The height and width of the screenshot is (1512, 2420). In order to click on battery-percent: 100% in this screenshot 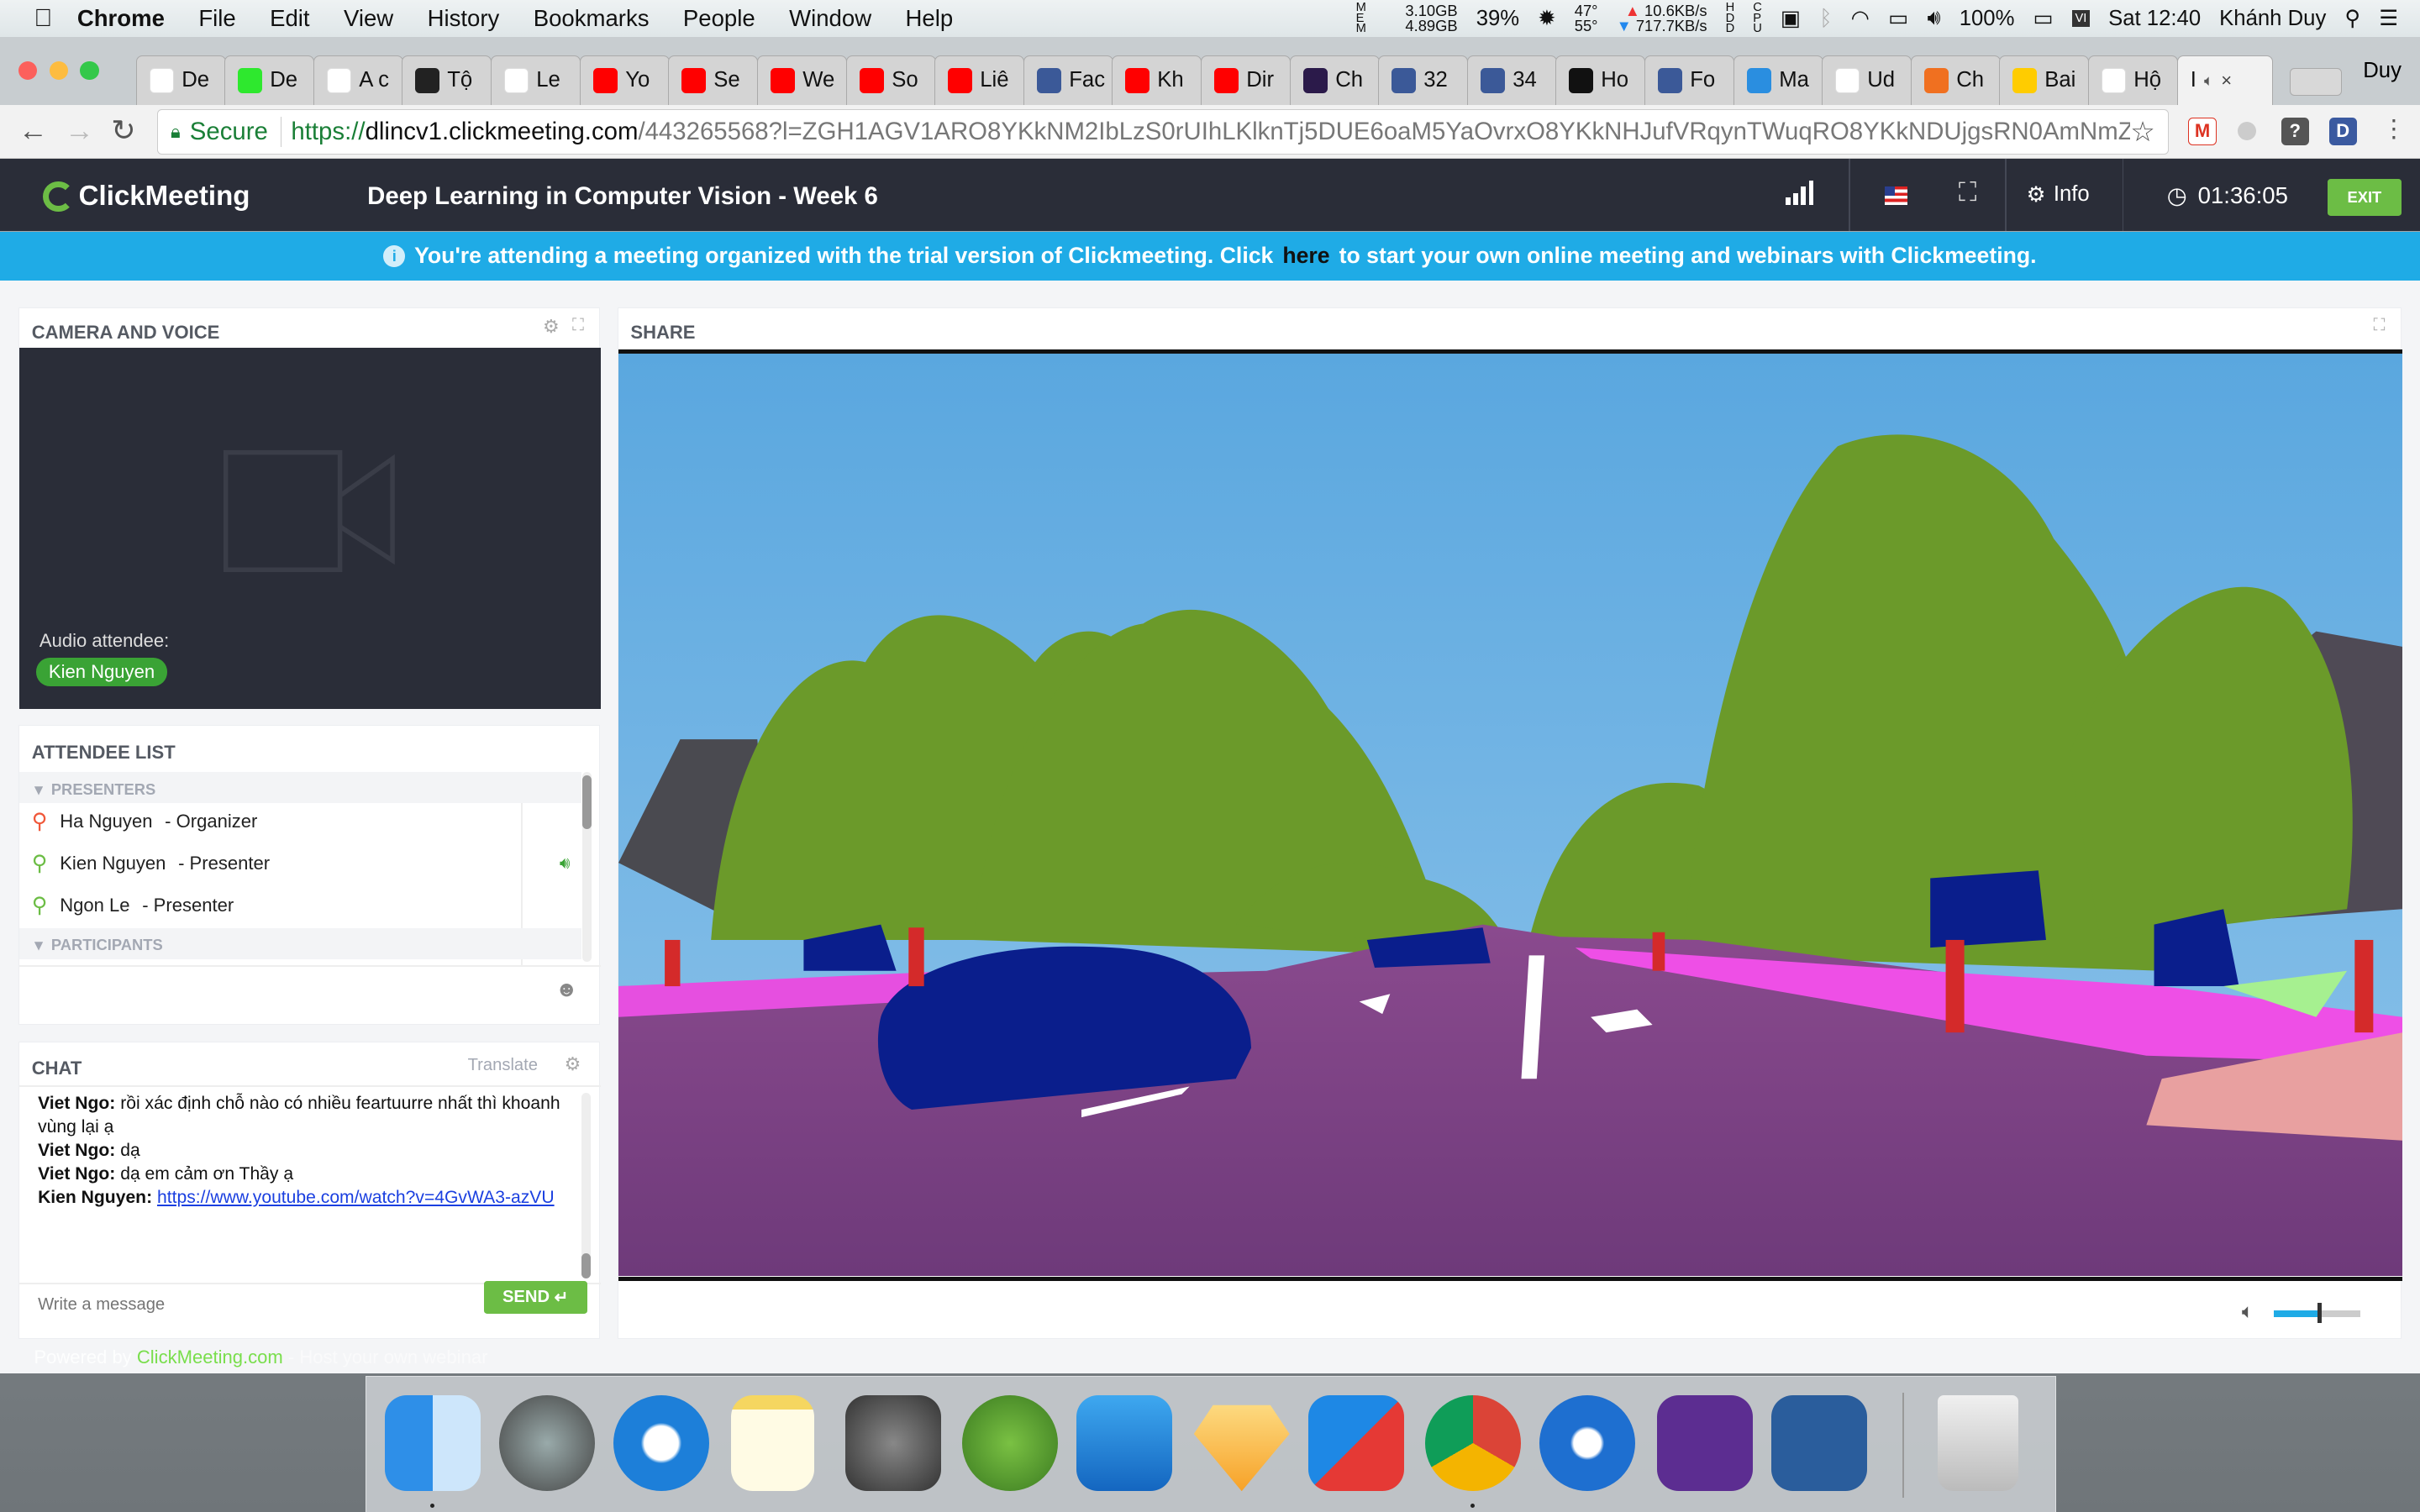, I will do `click(1987, 19)`.